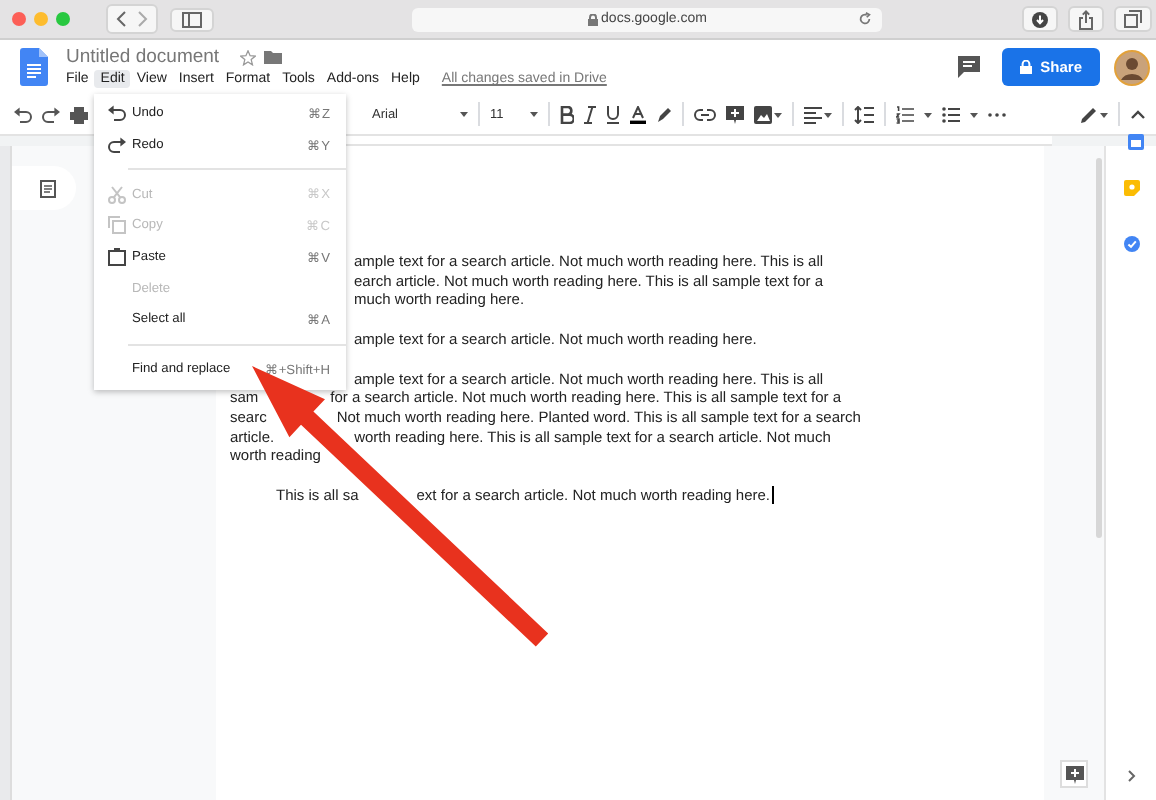 Image resolution: width=1156 pixels, height=800 pixels. What do you see at coordinates (122, 19) in the screenshot?
I see `back-icon` at bounding box center [122, 19].